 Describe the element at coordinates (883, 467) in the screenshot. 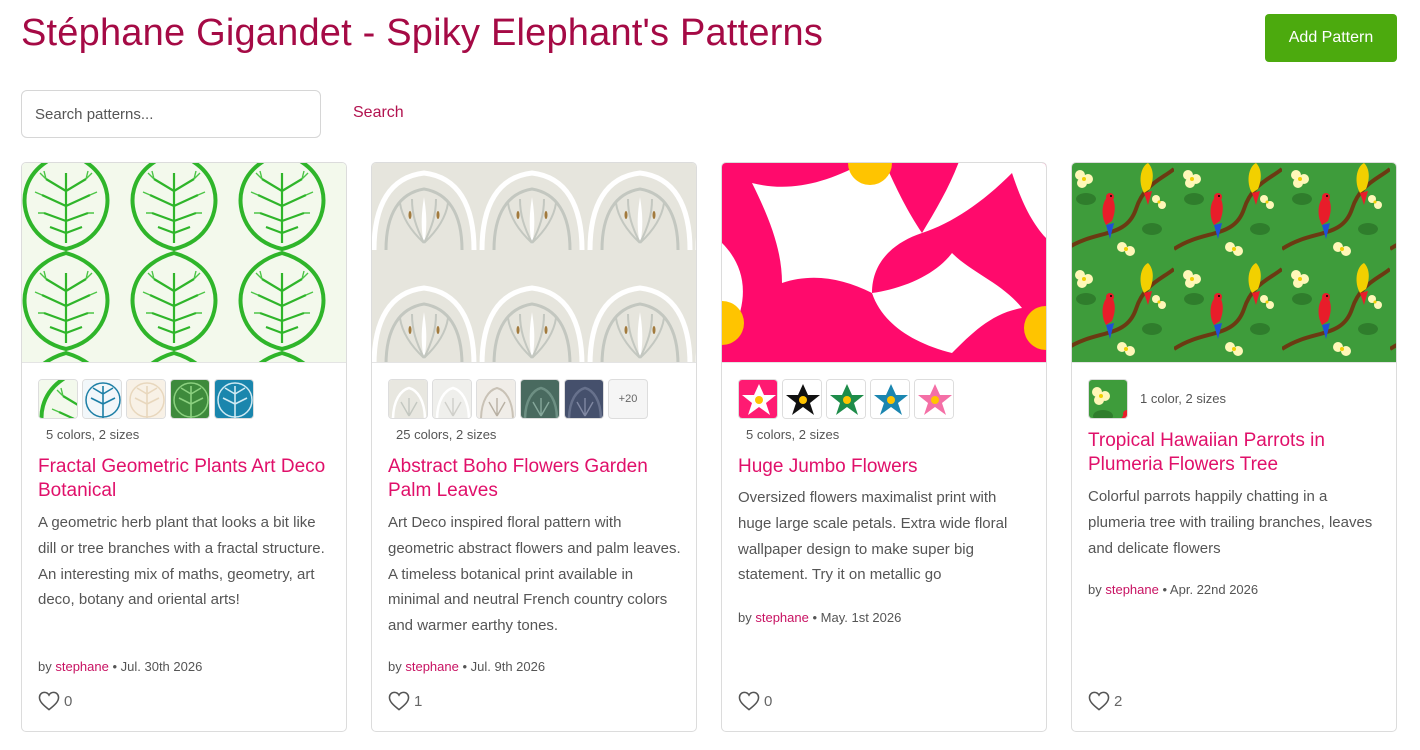

I see `pattern-title: Huge Jumbo Flowers` at that location.